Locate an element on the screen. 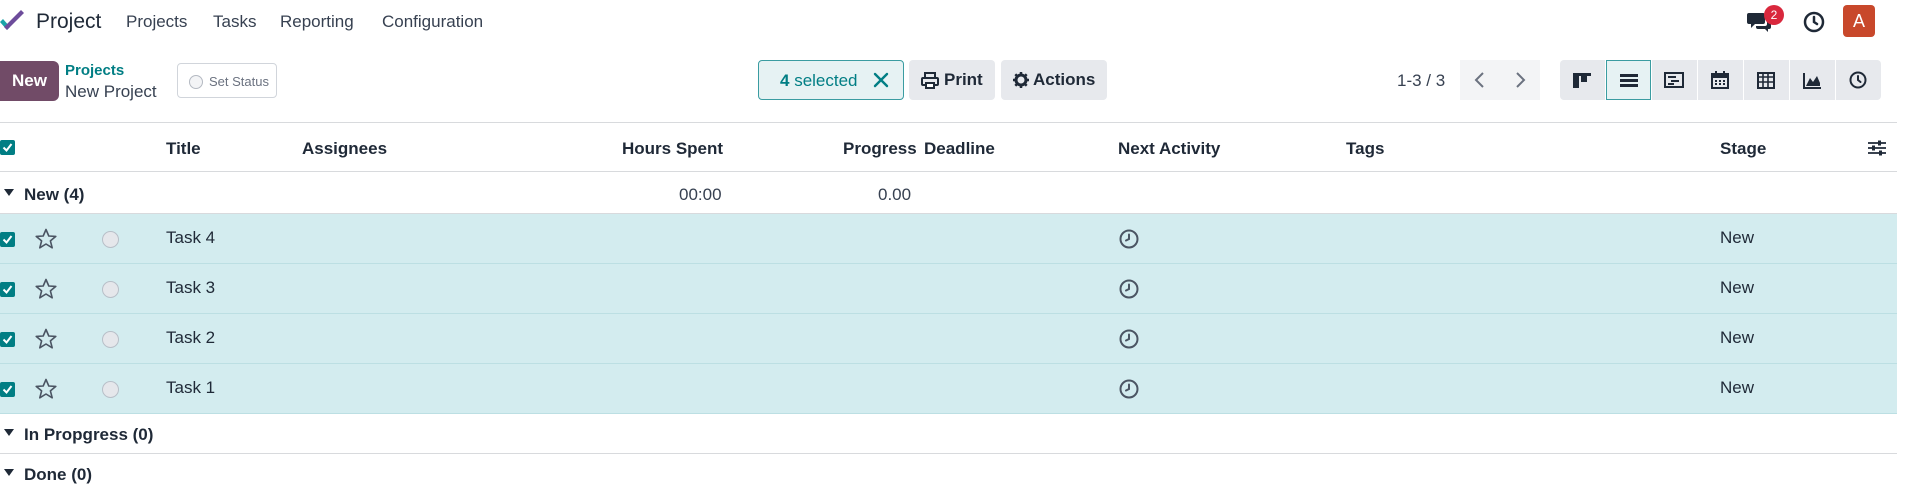 The height and width of the screenshot is (492, 1907). task-title: Task 1 is located at coordinates (191, 387).